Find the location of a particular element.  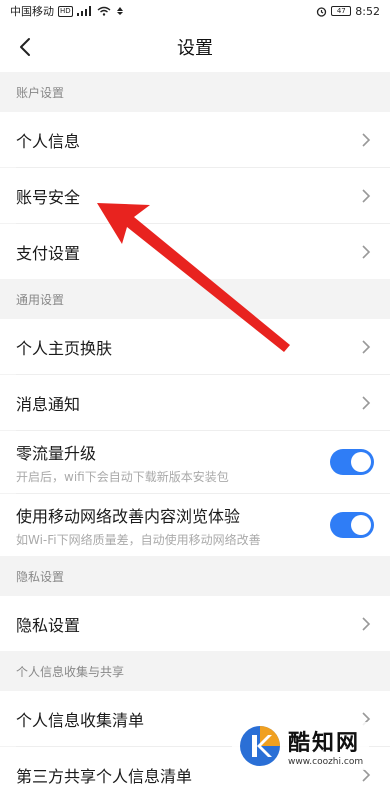

row-mobile-network-improve: 使用移动网络改善内容浏览体验 如Wi-Fi下网络质量差，自动使用移动网络改善 is located at coordinates (195, 525).